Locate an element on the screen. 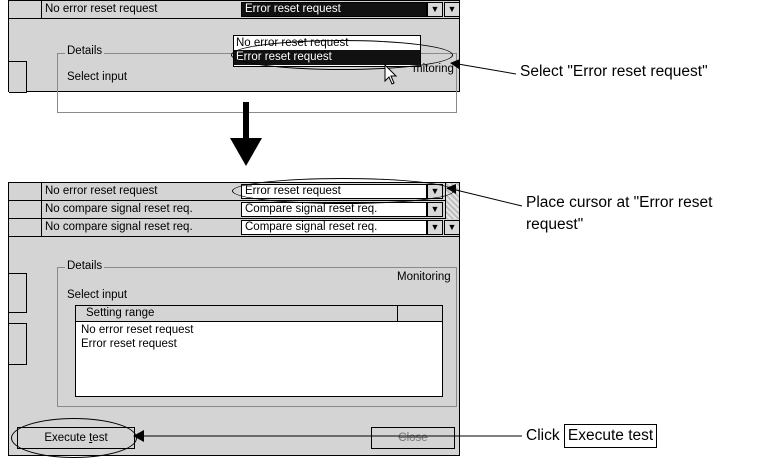 The width and height of the screenshot is (782, 468). mouse-cursor-icon is located at coordinates (391, 74).